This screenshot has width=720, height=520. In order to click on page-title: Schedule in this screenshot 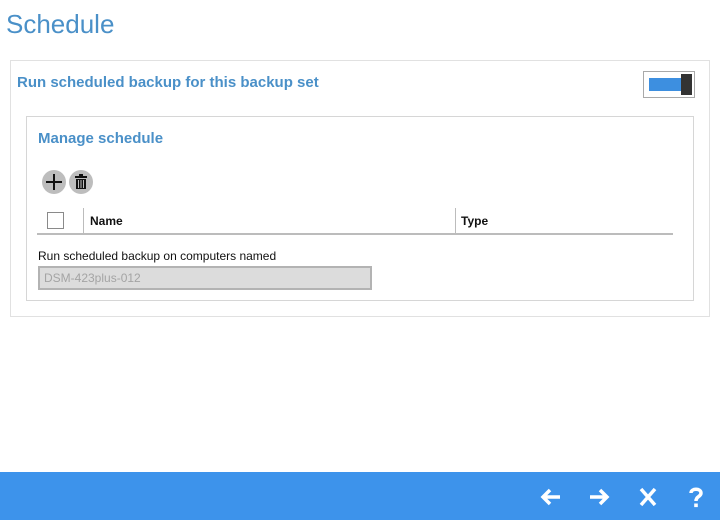, I will do `click(60, 24)`.